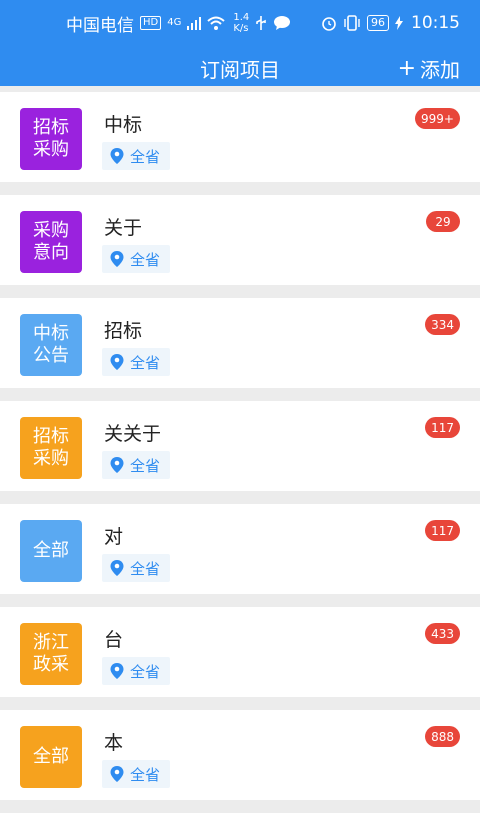 The height and width of the screenshot is (813, 480). What do you see at coordinates (151, 23) in the screenshot?
I see `hd-badge: HD` at bounding box center [151, 23].